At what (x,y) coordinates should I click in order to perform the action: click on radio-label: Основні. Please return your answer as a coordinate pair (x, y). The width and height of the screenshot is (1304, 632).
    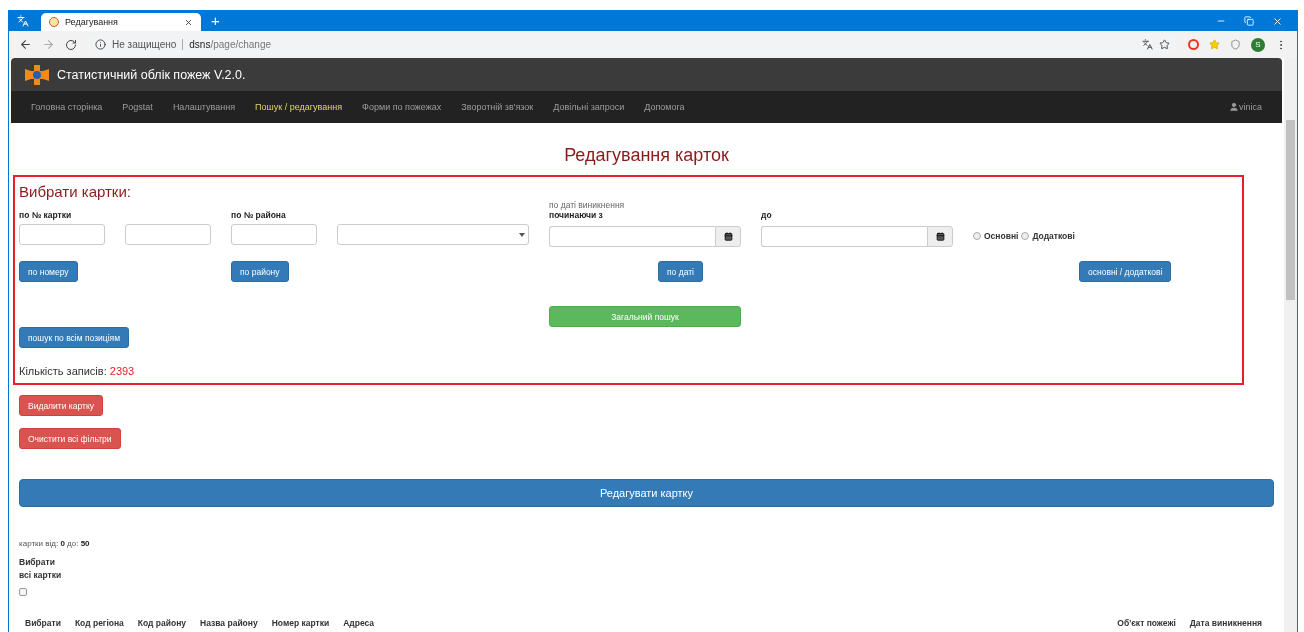
    Looking at the image, I should click on (1001, 235).